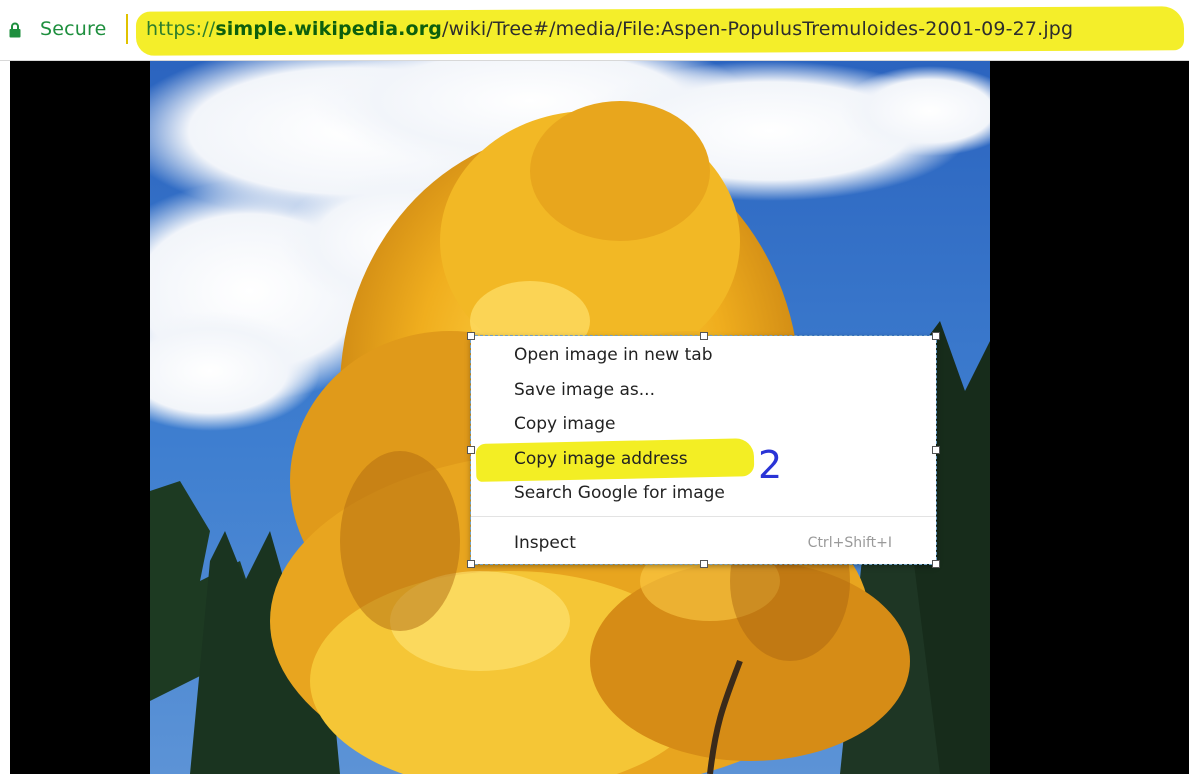 The image size is (1189, 774). Describe the element at coordinates (770, 465) in the screenshot. I see `step-annotation: 2` at that location.